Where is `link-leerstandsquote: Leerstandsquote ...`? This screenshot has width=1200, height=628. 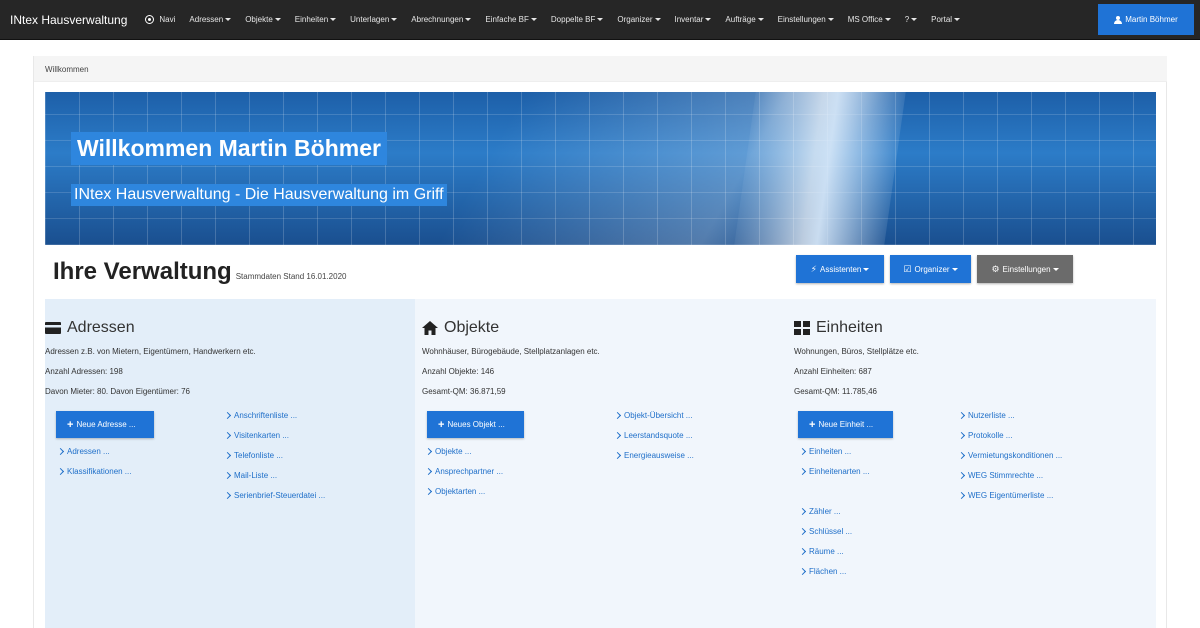 link-leerstandsquote: Leerstandsquote ... is located at coordinates (653, 435).